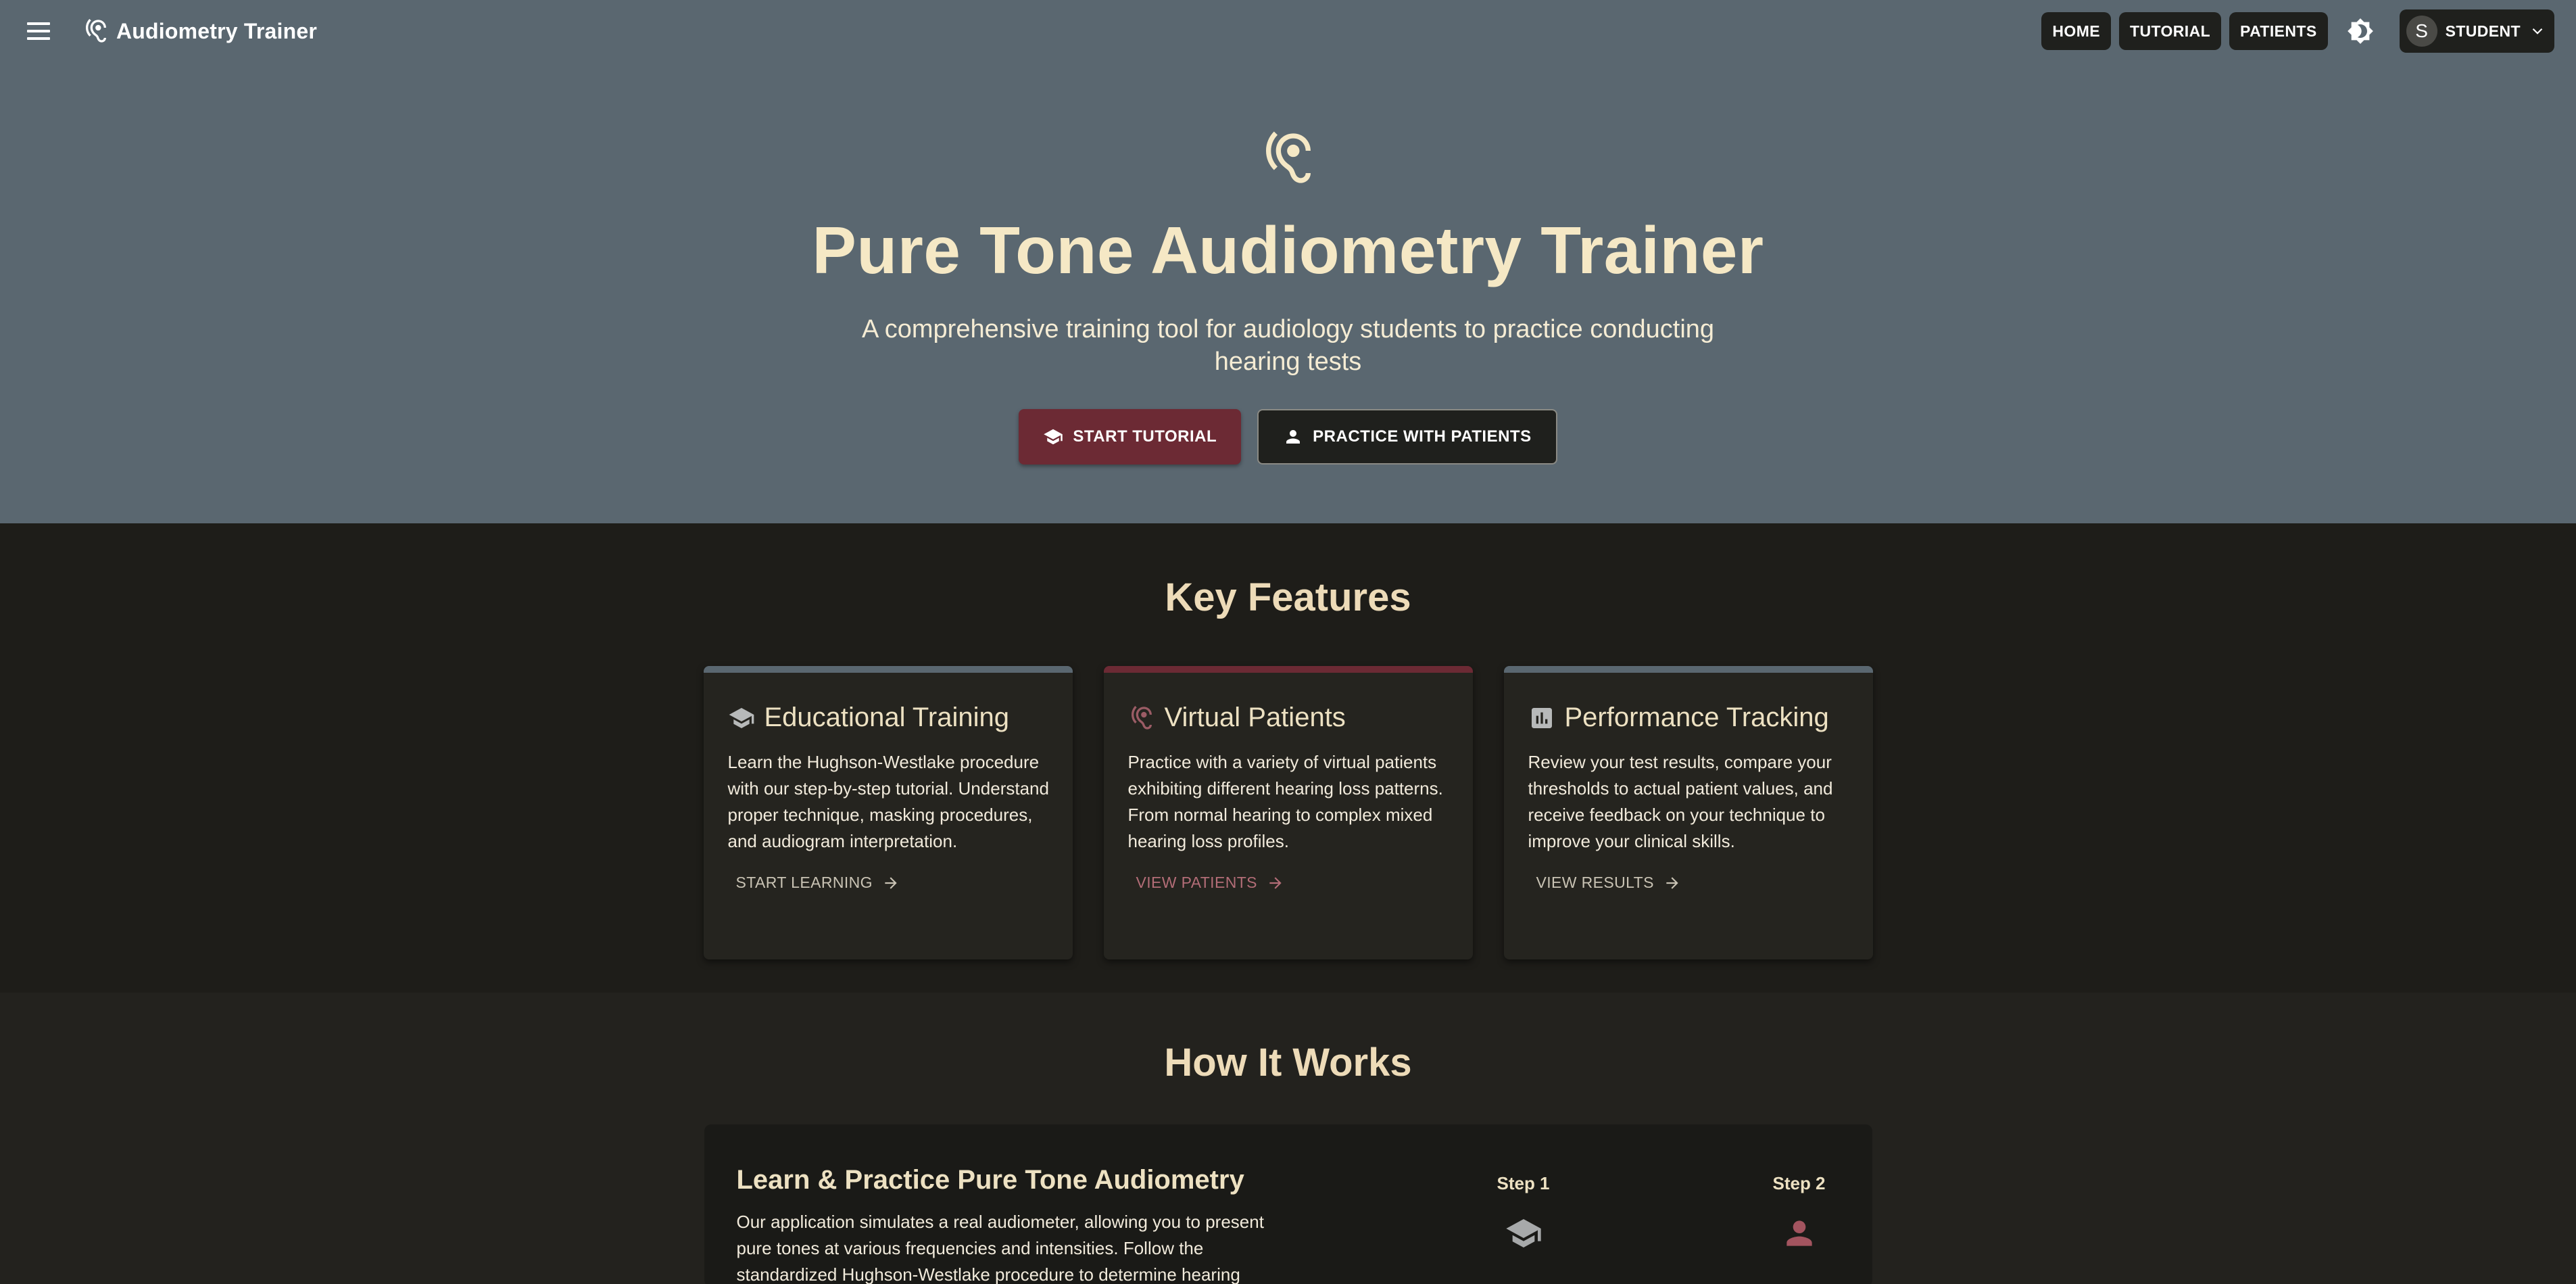 The width and height of the screenshot is (2576, 1284). Describe the element at coordinates (1288, 250) in the screenshot. I see `page-title: Pure Tone Audiometry Trainer` at that location.